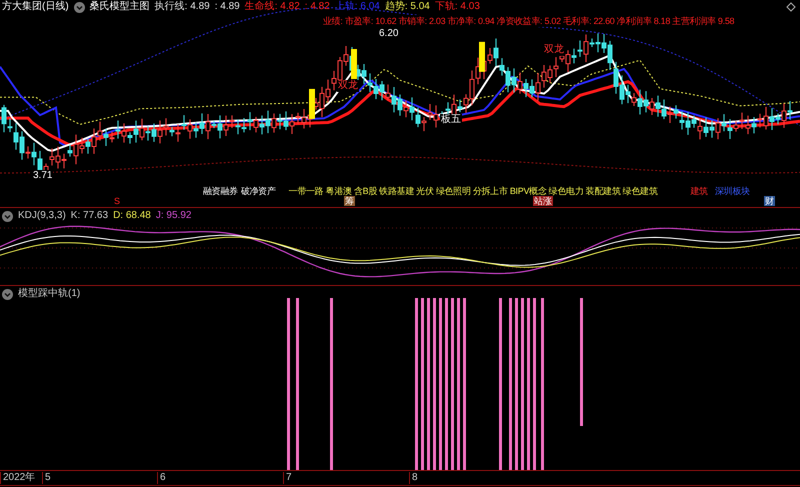  Describe the element at coordinates (42, 216) in the screenshot. I see `kdj-name: KDJ(9,3,3)` at that location.